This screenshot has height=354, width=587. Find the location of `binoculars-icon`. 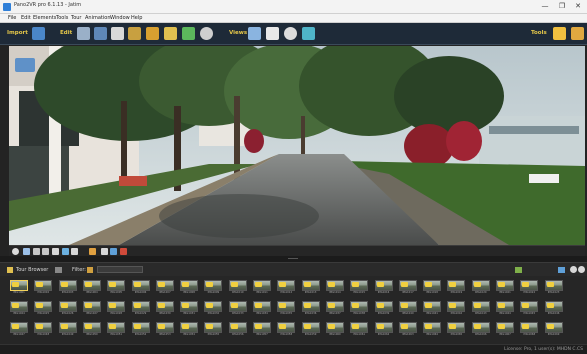

binoculars-icon is located at coordinates (254, 33).